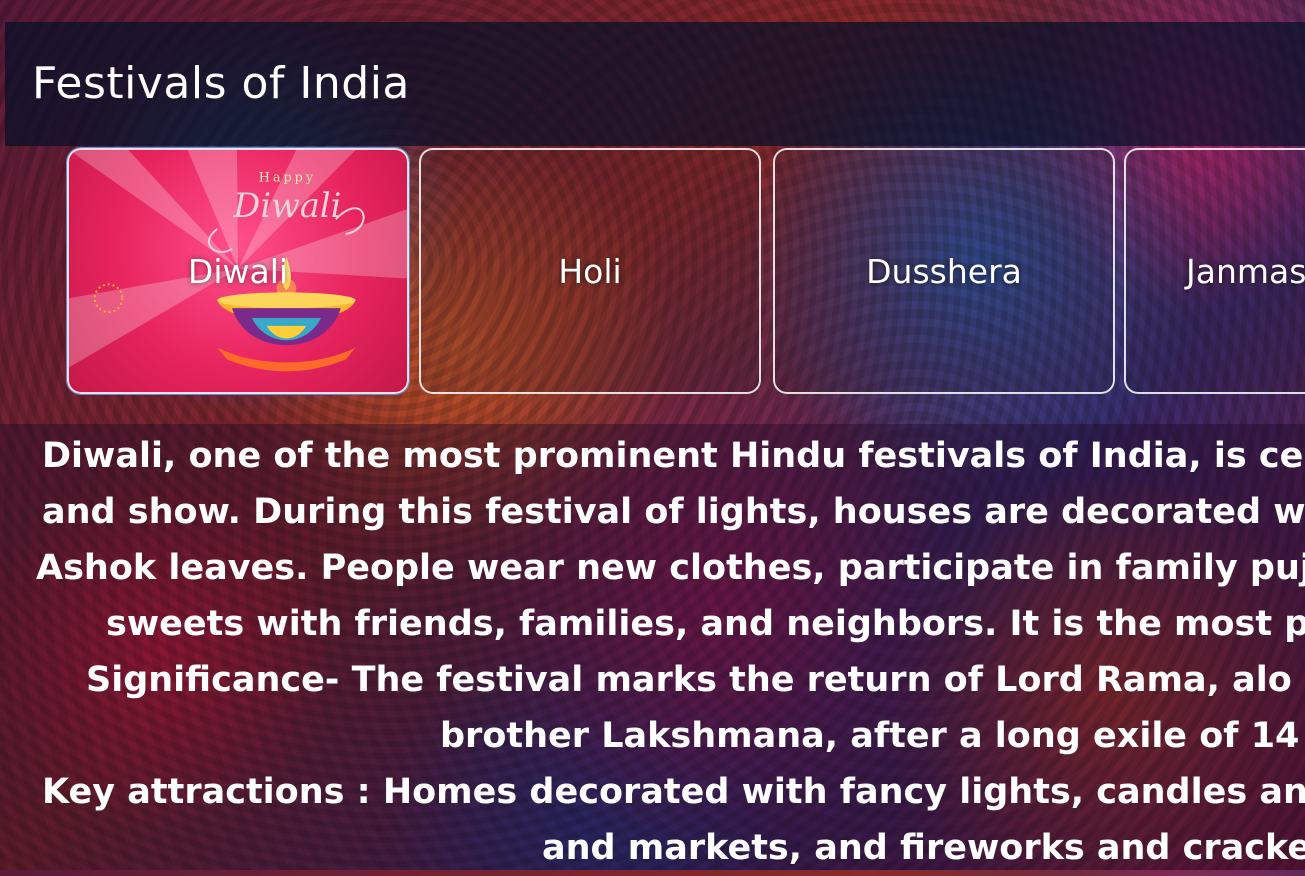  Describe the element at coordinates (221, 83) in the screenshot. I see `page-title: Festivals of India` at that location.